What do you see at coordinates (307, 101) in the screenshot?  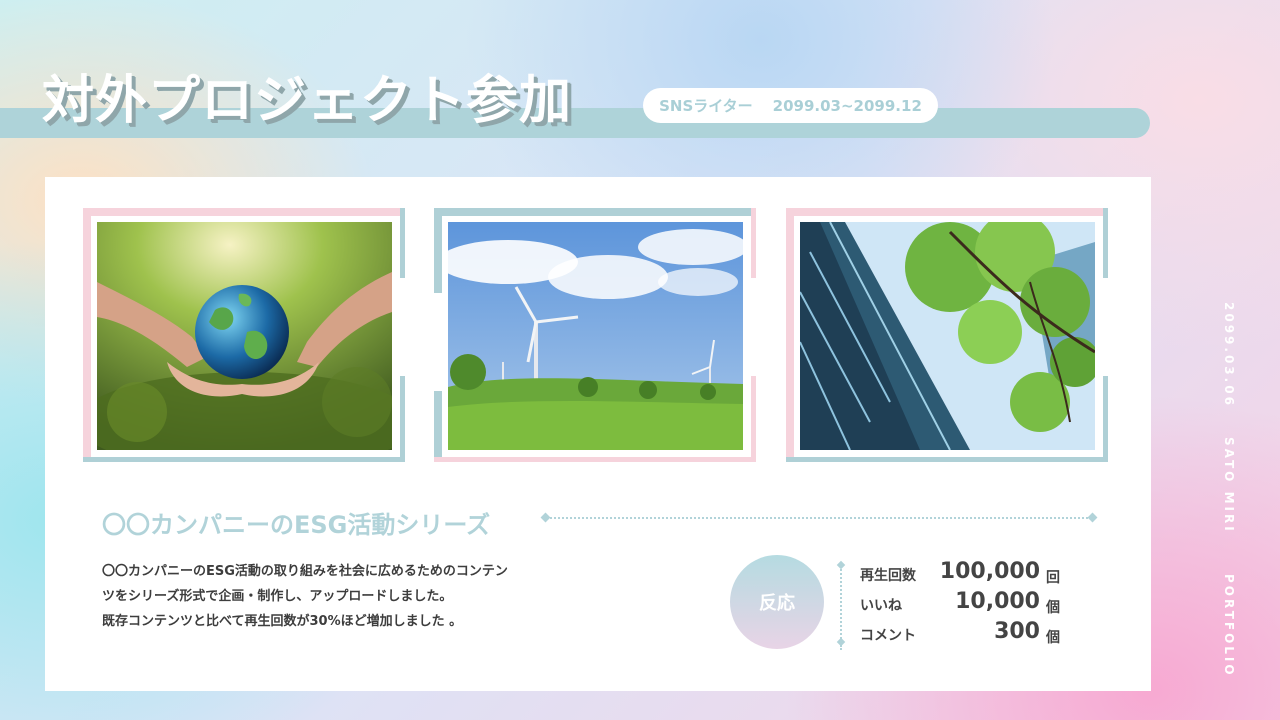 I see `page-title: 対外プロジェクト参加` at bounding box center [307, 101].